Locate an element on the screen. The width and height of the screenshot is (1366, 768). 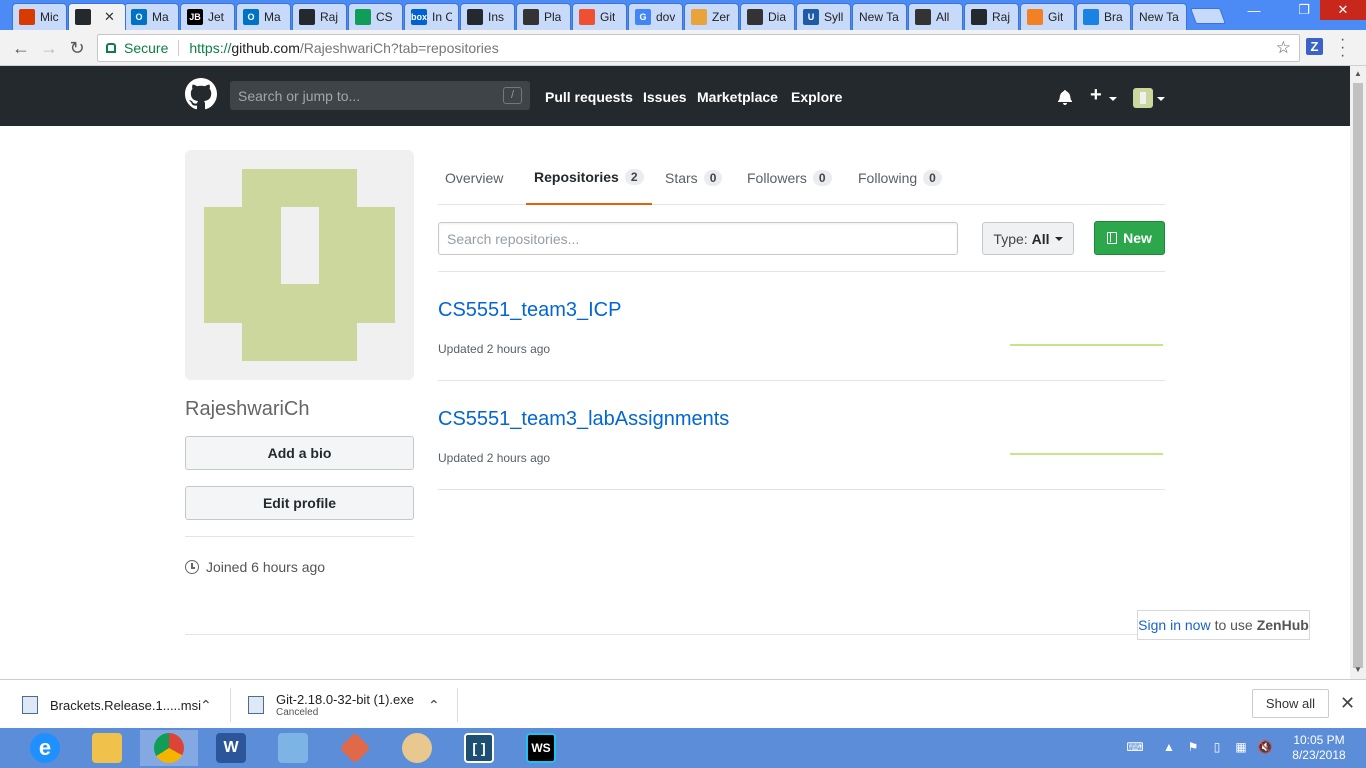
type-filter-dropdown: Type: All is located at coordinates (1028, 238).